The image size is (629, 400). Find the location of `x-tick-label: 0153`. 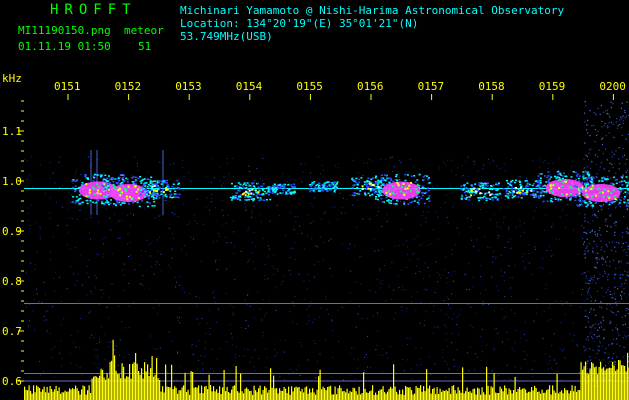

x-tick-label: 0153 is located at coordinates (188, 86).